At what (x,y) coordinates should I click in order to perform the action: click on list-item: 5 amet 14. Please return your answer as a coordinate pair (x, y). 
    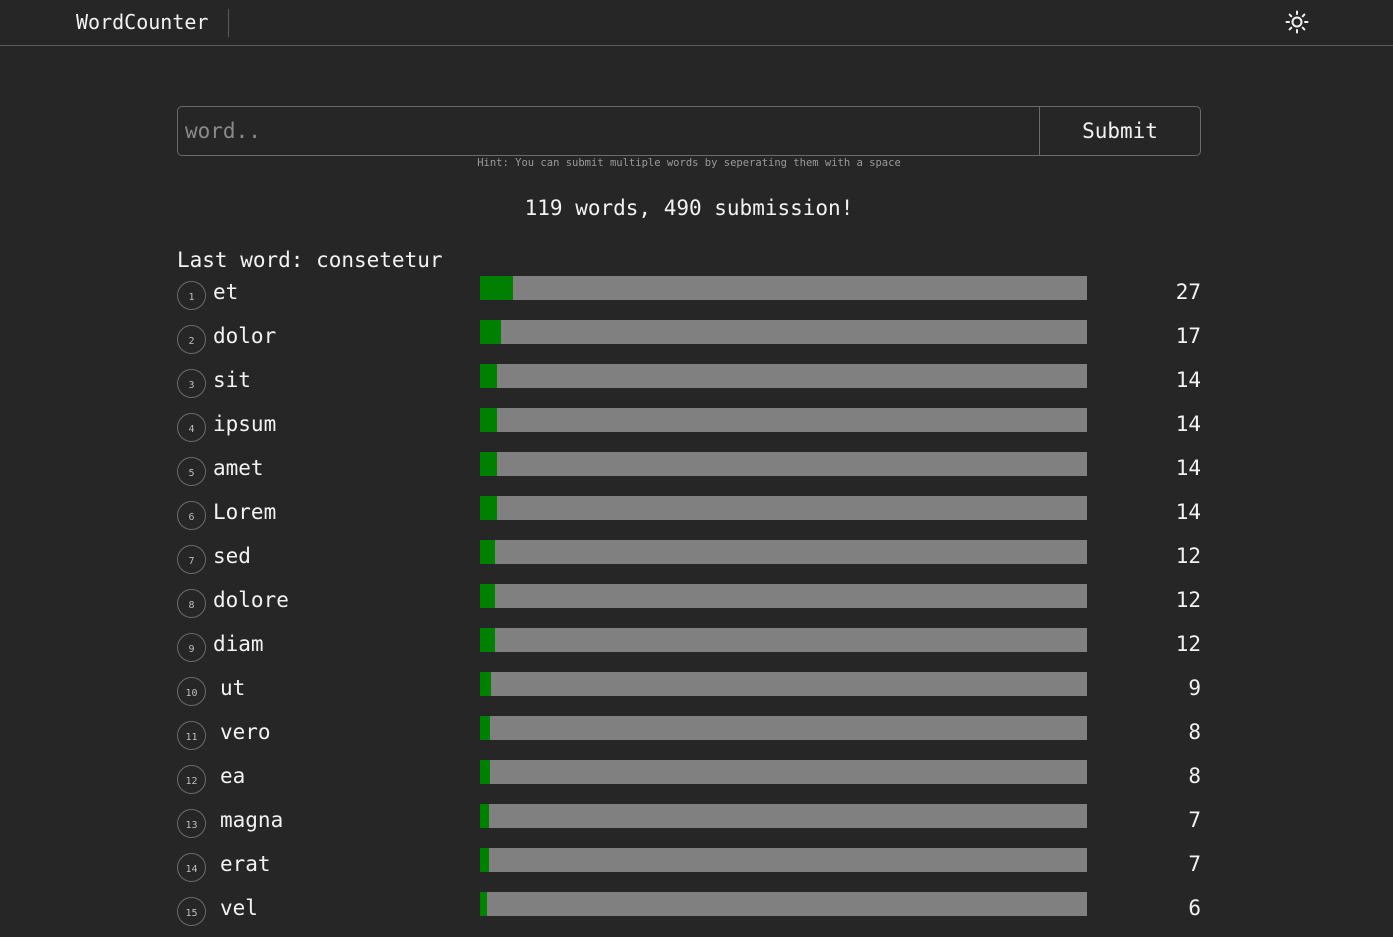
    Looking at the image, I should click on (689, 474).